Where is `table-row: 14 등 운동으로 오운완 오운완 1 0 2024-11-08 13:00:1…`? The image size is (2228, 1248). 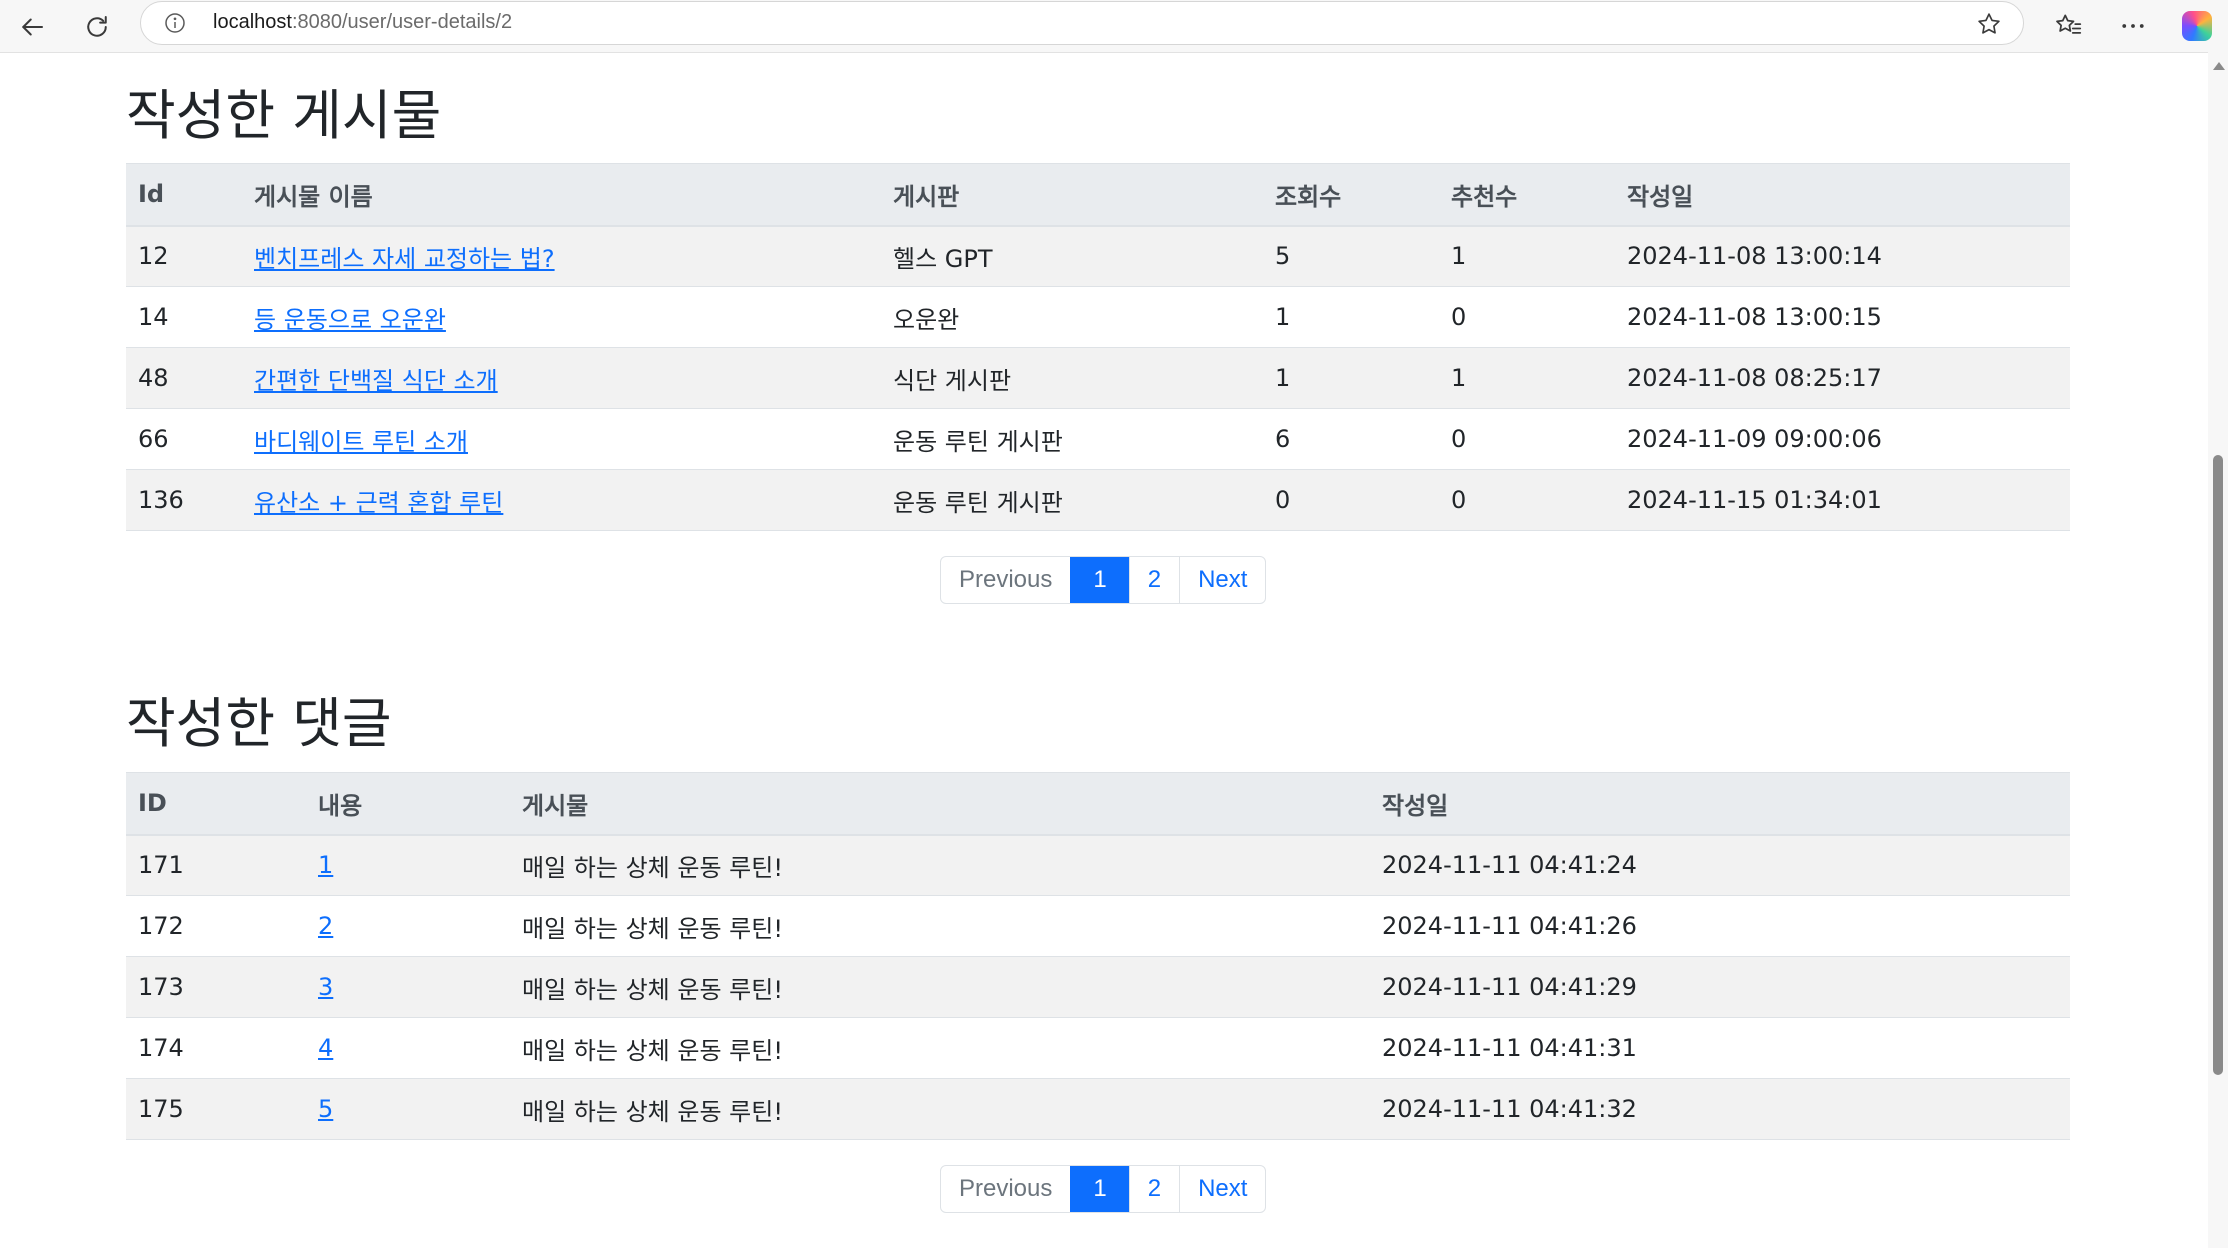
table-row: 14 등 운동으로 오운완 오운완 1 0 2024-11-08 13:00:1… is located at coordinates (1098, 317).